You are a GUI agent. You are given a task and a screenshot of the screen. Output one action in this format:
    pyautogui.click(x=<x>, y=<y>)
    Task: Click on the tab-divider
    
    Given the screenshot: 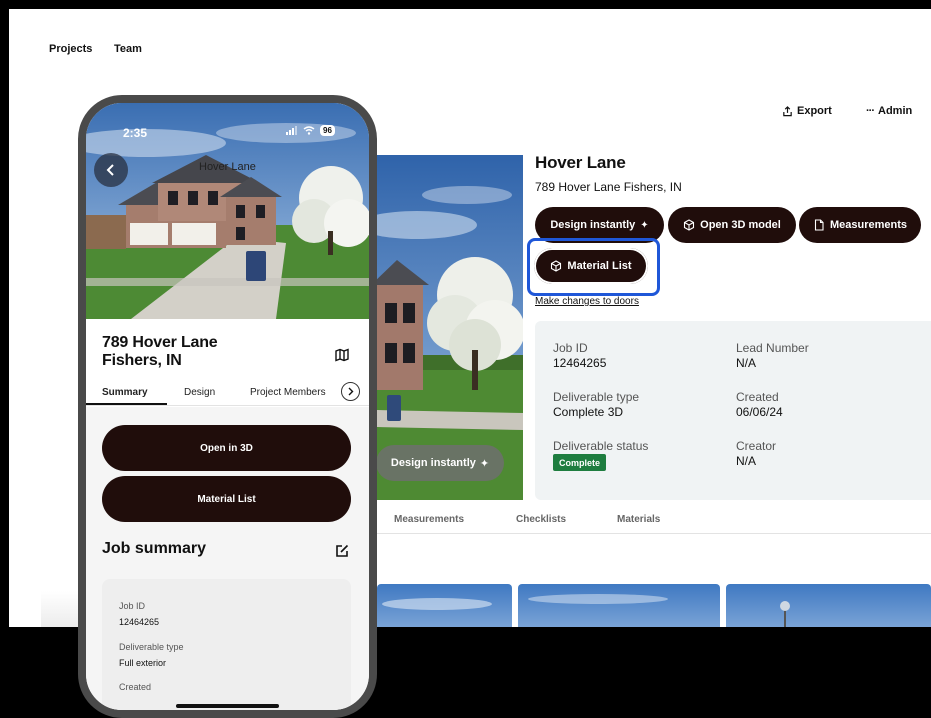 What is the action you would take?
    pyautogui.click(x=654, y=533)
    